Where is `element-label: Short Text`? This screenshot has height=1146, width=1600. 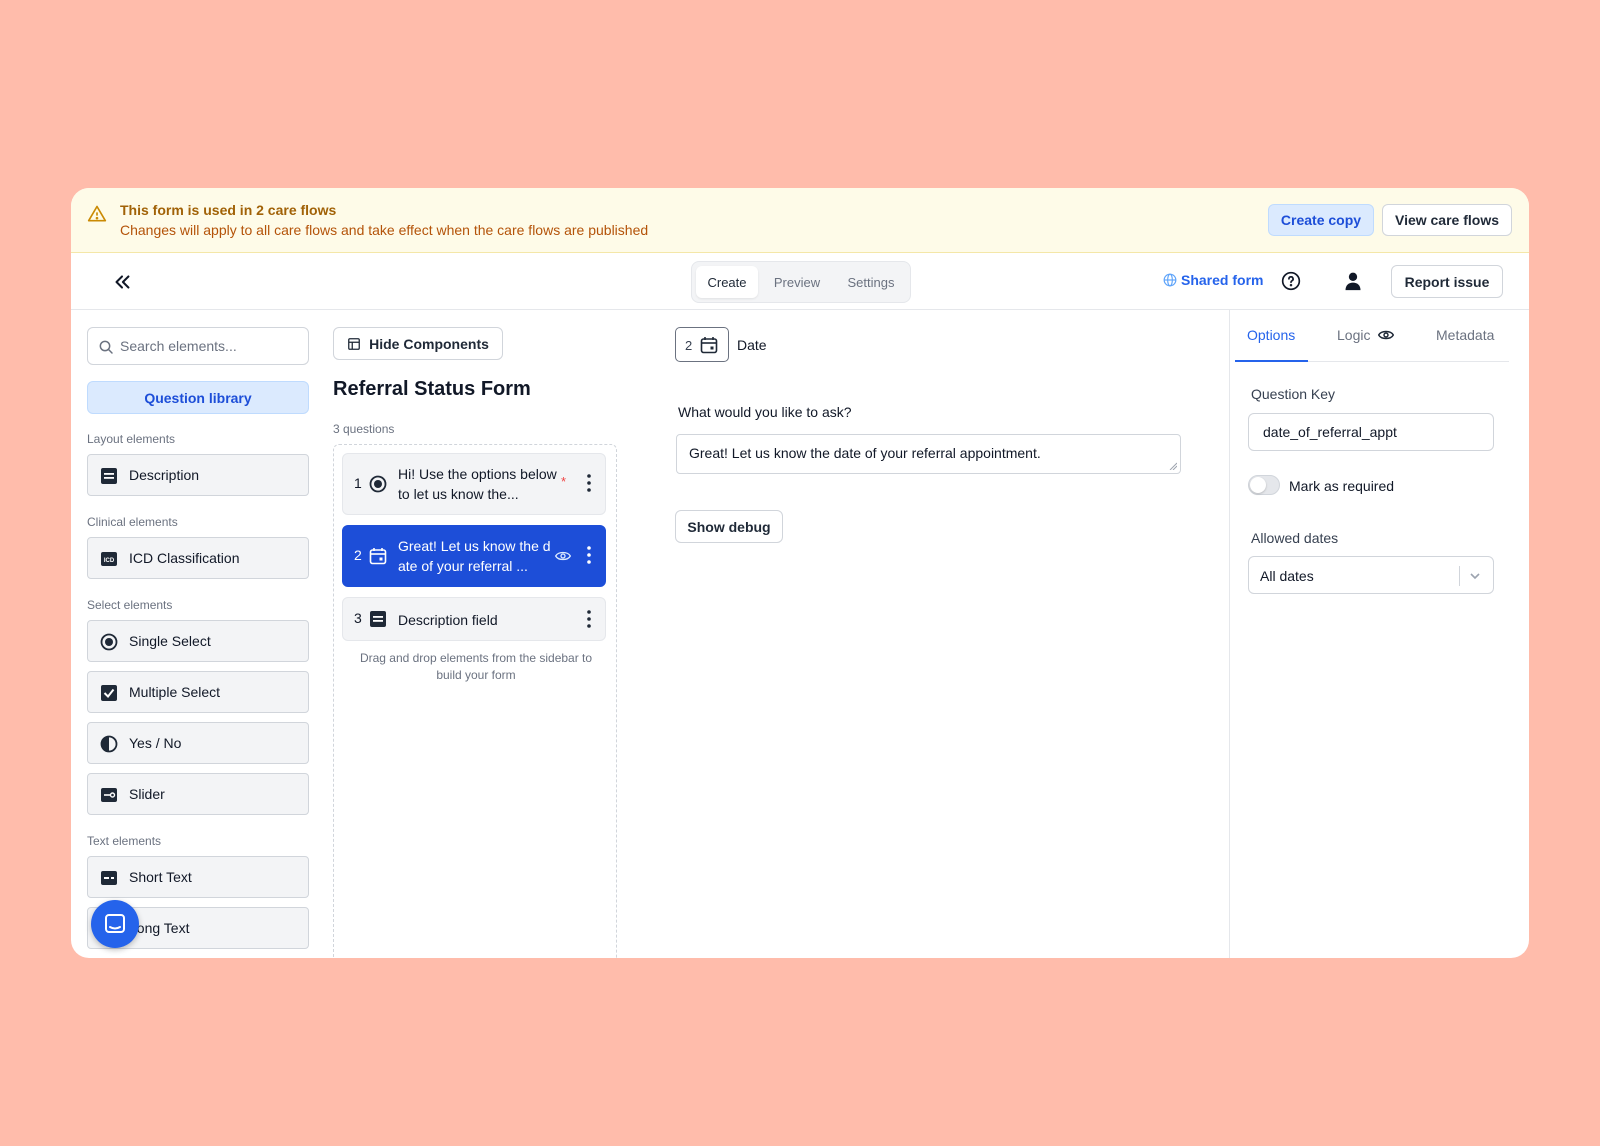
element-label: Short Text is located at coordinates (160, 877).